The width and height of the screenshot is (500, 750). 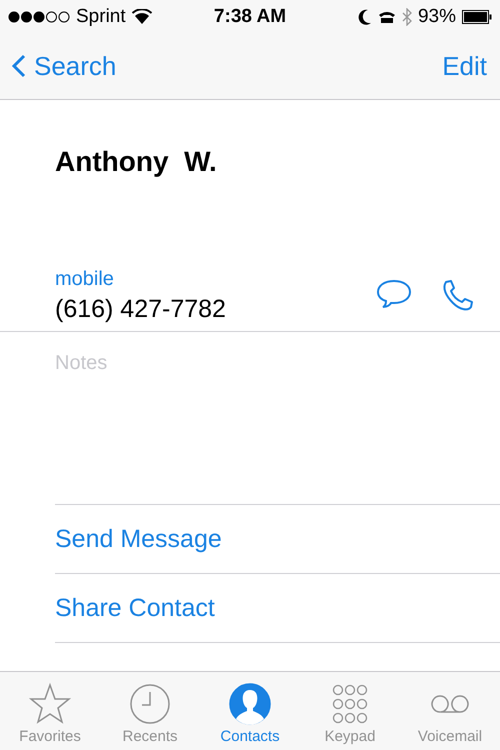 What do you see at coordinates (150, 704) in the screenshot?
I see `clock-icon` at bounding box center [150, 704].